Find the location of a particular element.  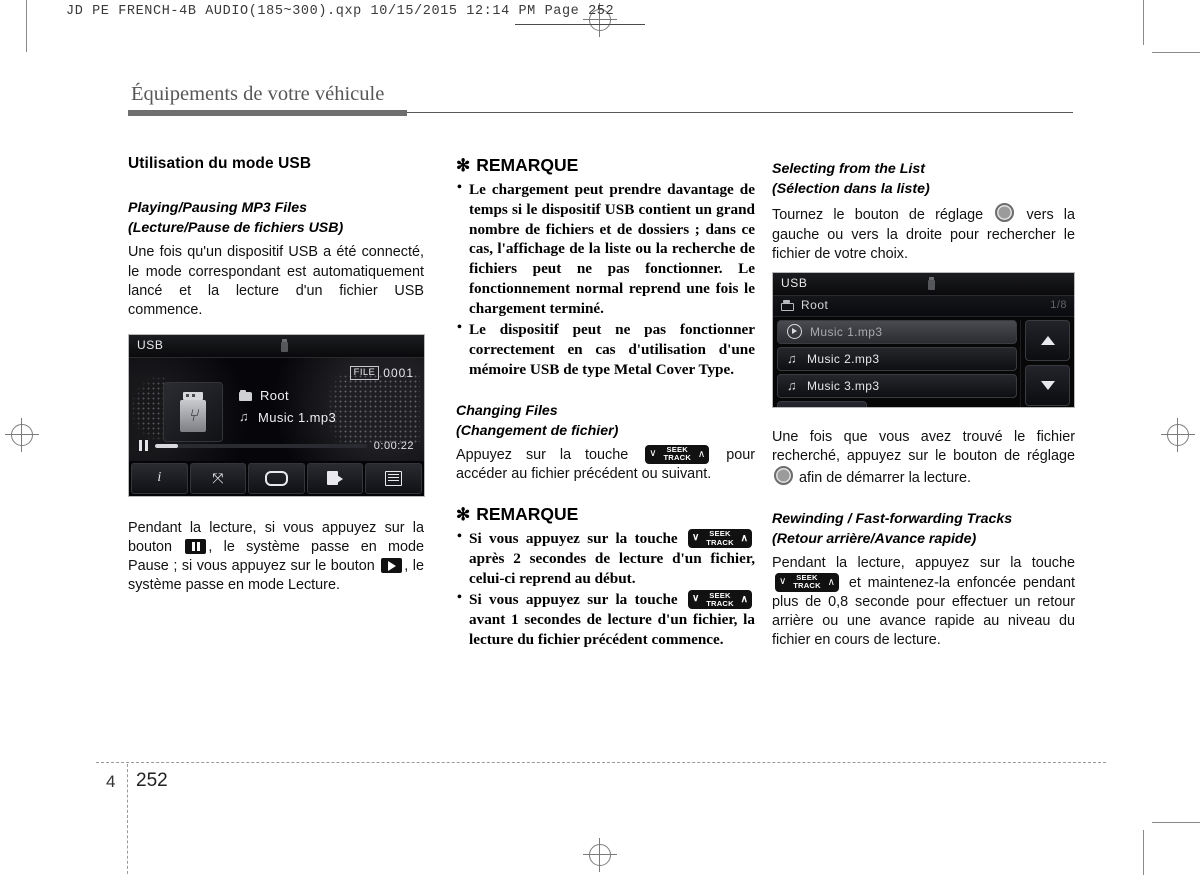

player-softkey-bar: i ⤧ is located at coordinates (276, 478).